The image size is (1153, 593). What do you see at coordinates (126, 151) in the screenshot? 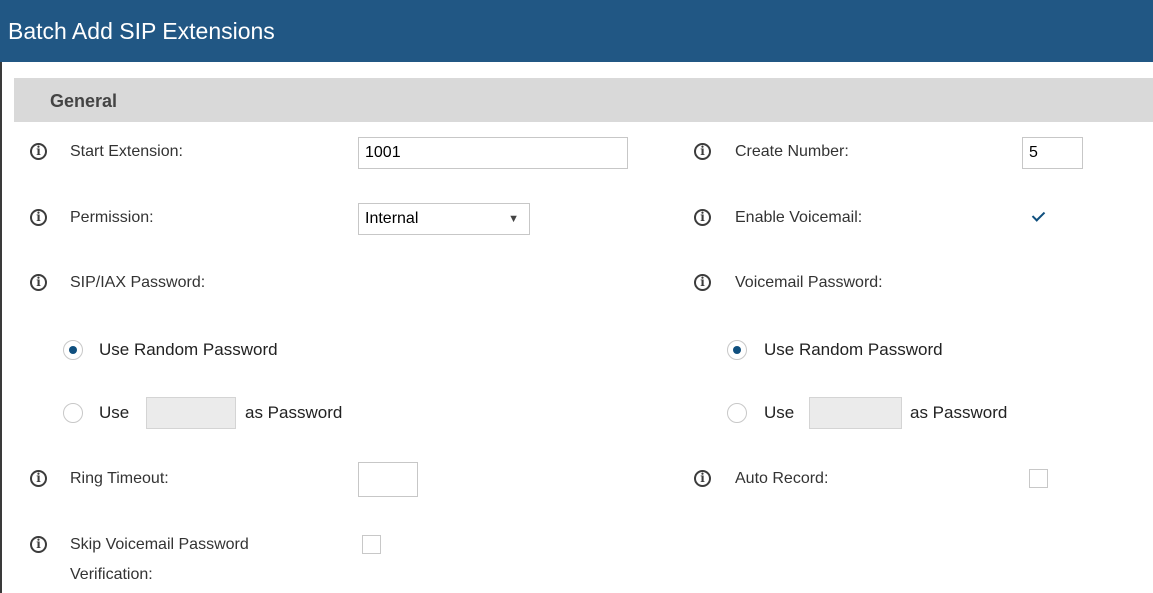
I see `start-extension-label: Start Extension:` at bounding box center [126, 151].